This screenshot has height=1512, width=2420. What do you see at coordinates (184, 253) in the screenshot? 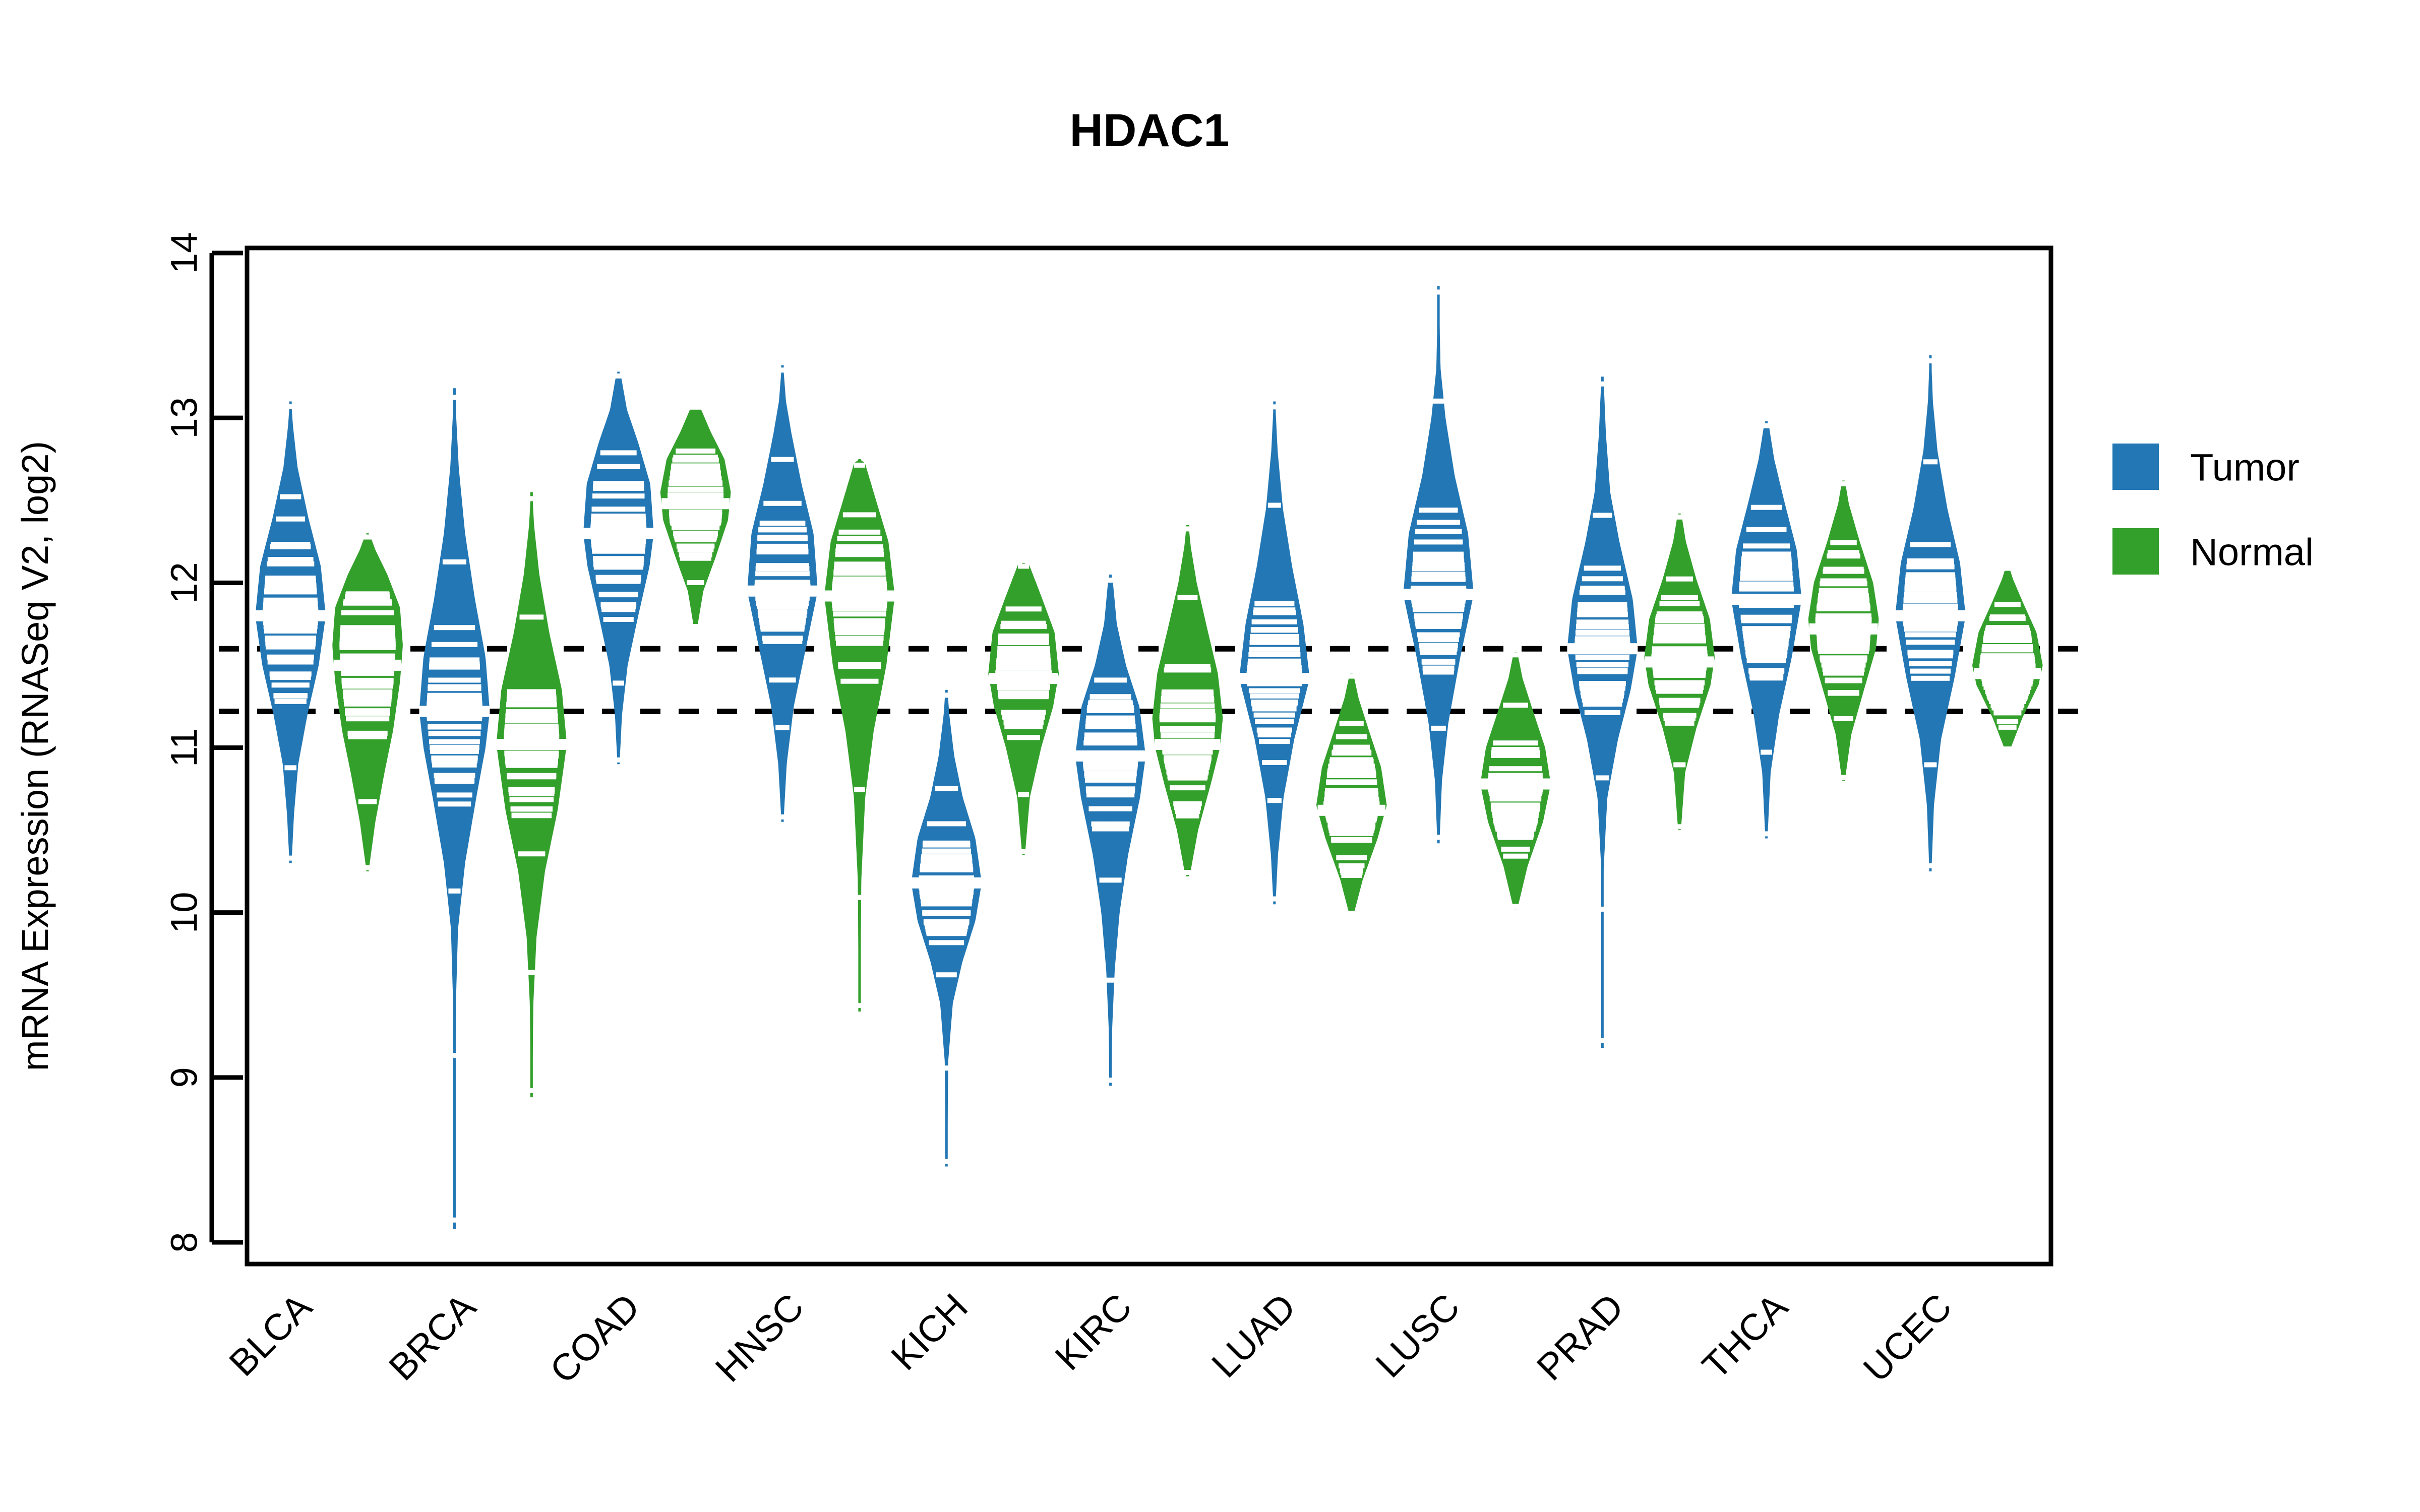
I see `y-tick-label: 14` at bounding box center [184, 253].